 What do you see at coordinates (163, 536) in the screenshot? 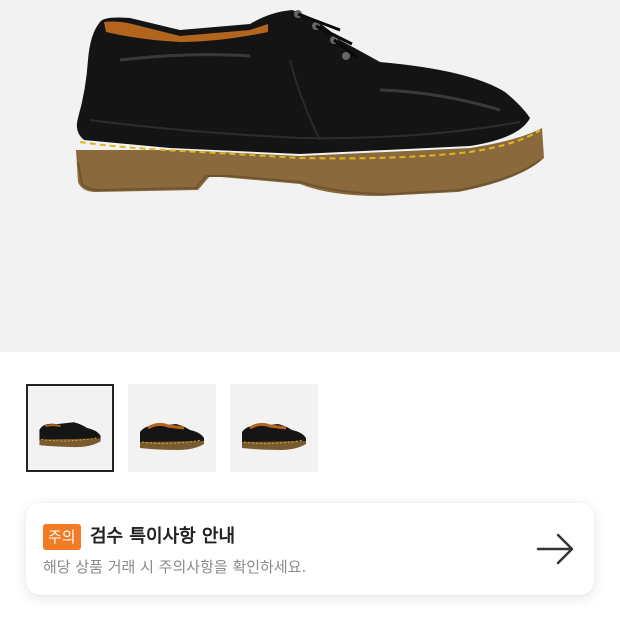
I see `notice-title: 검수 특이사항 안내` at bounding box center [163, 536].